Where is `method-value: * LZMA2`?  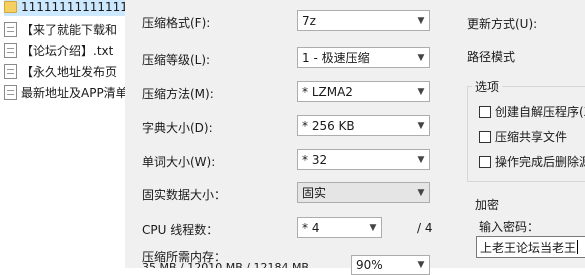
method-value: * LZMA2 is located at coordinates (327, 91).